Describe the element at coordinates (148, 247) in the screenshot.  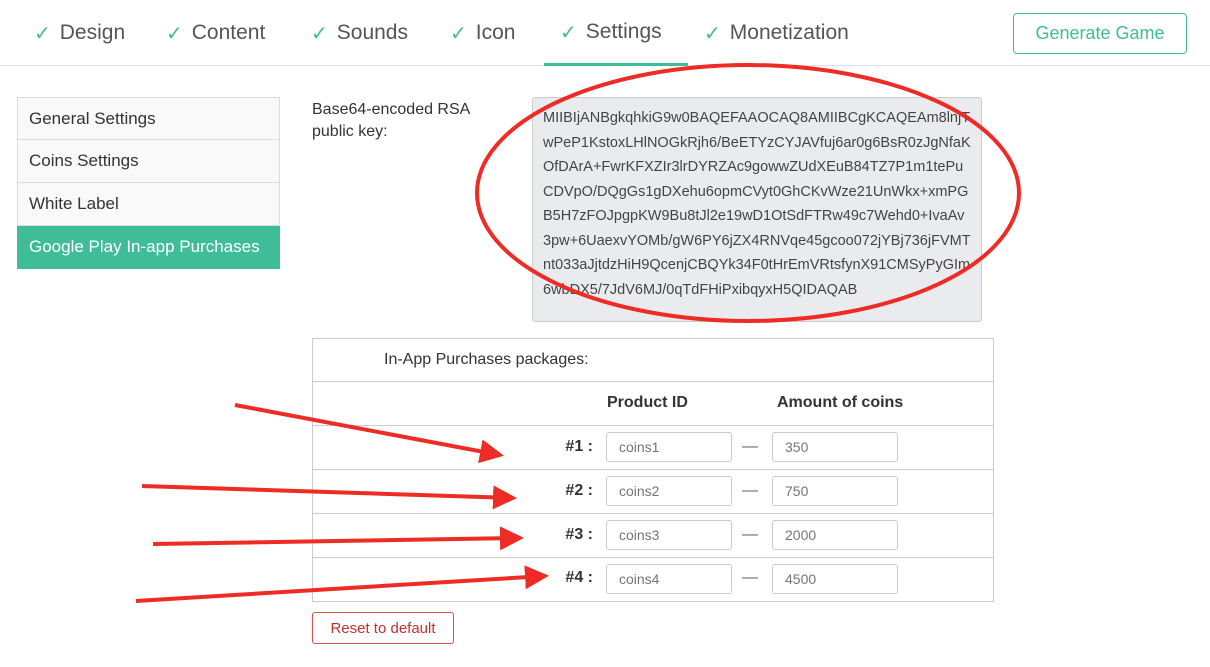
I see `sidebar-item-google-play-iap: Google Play In-app Purchases` at that location.